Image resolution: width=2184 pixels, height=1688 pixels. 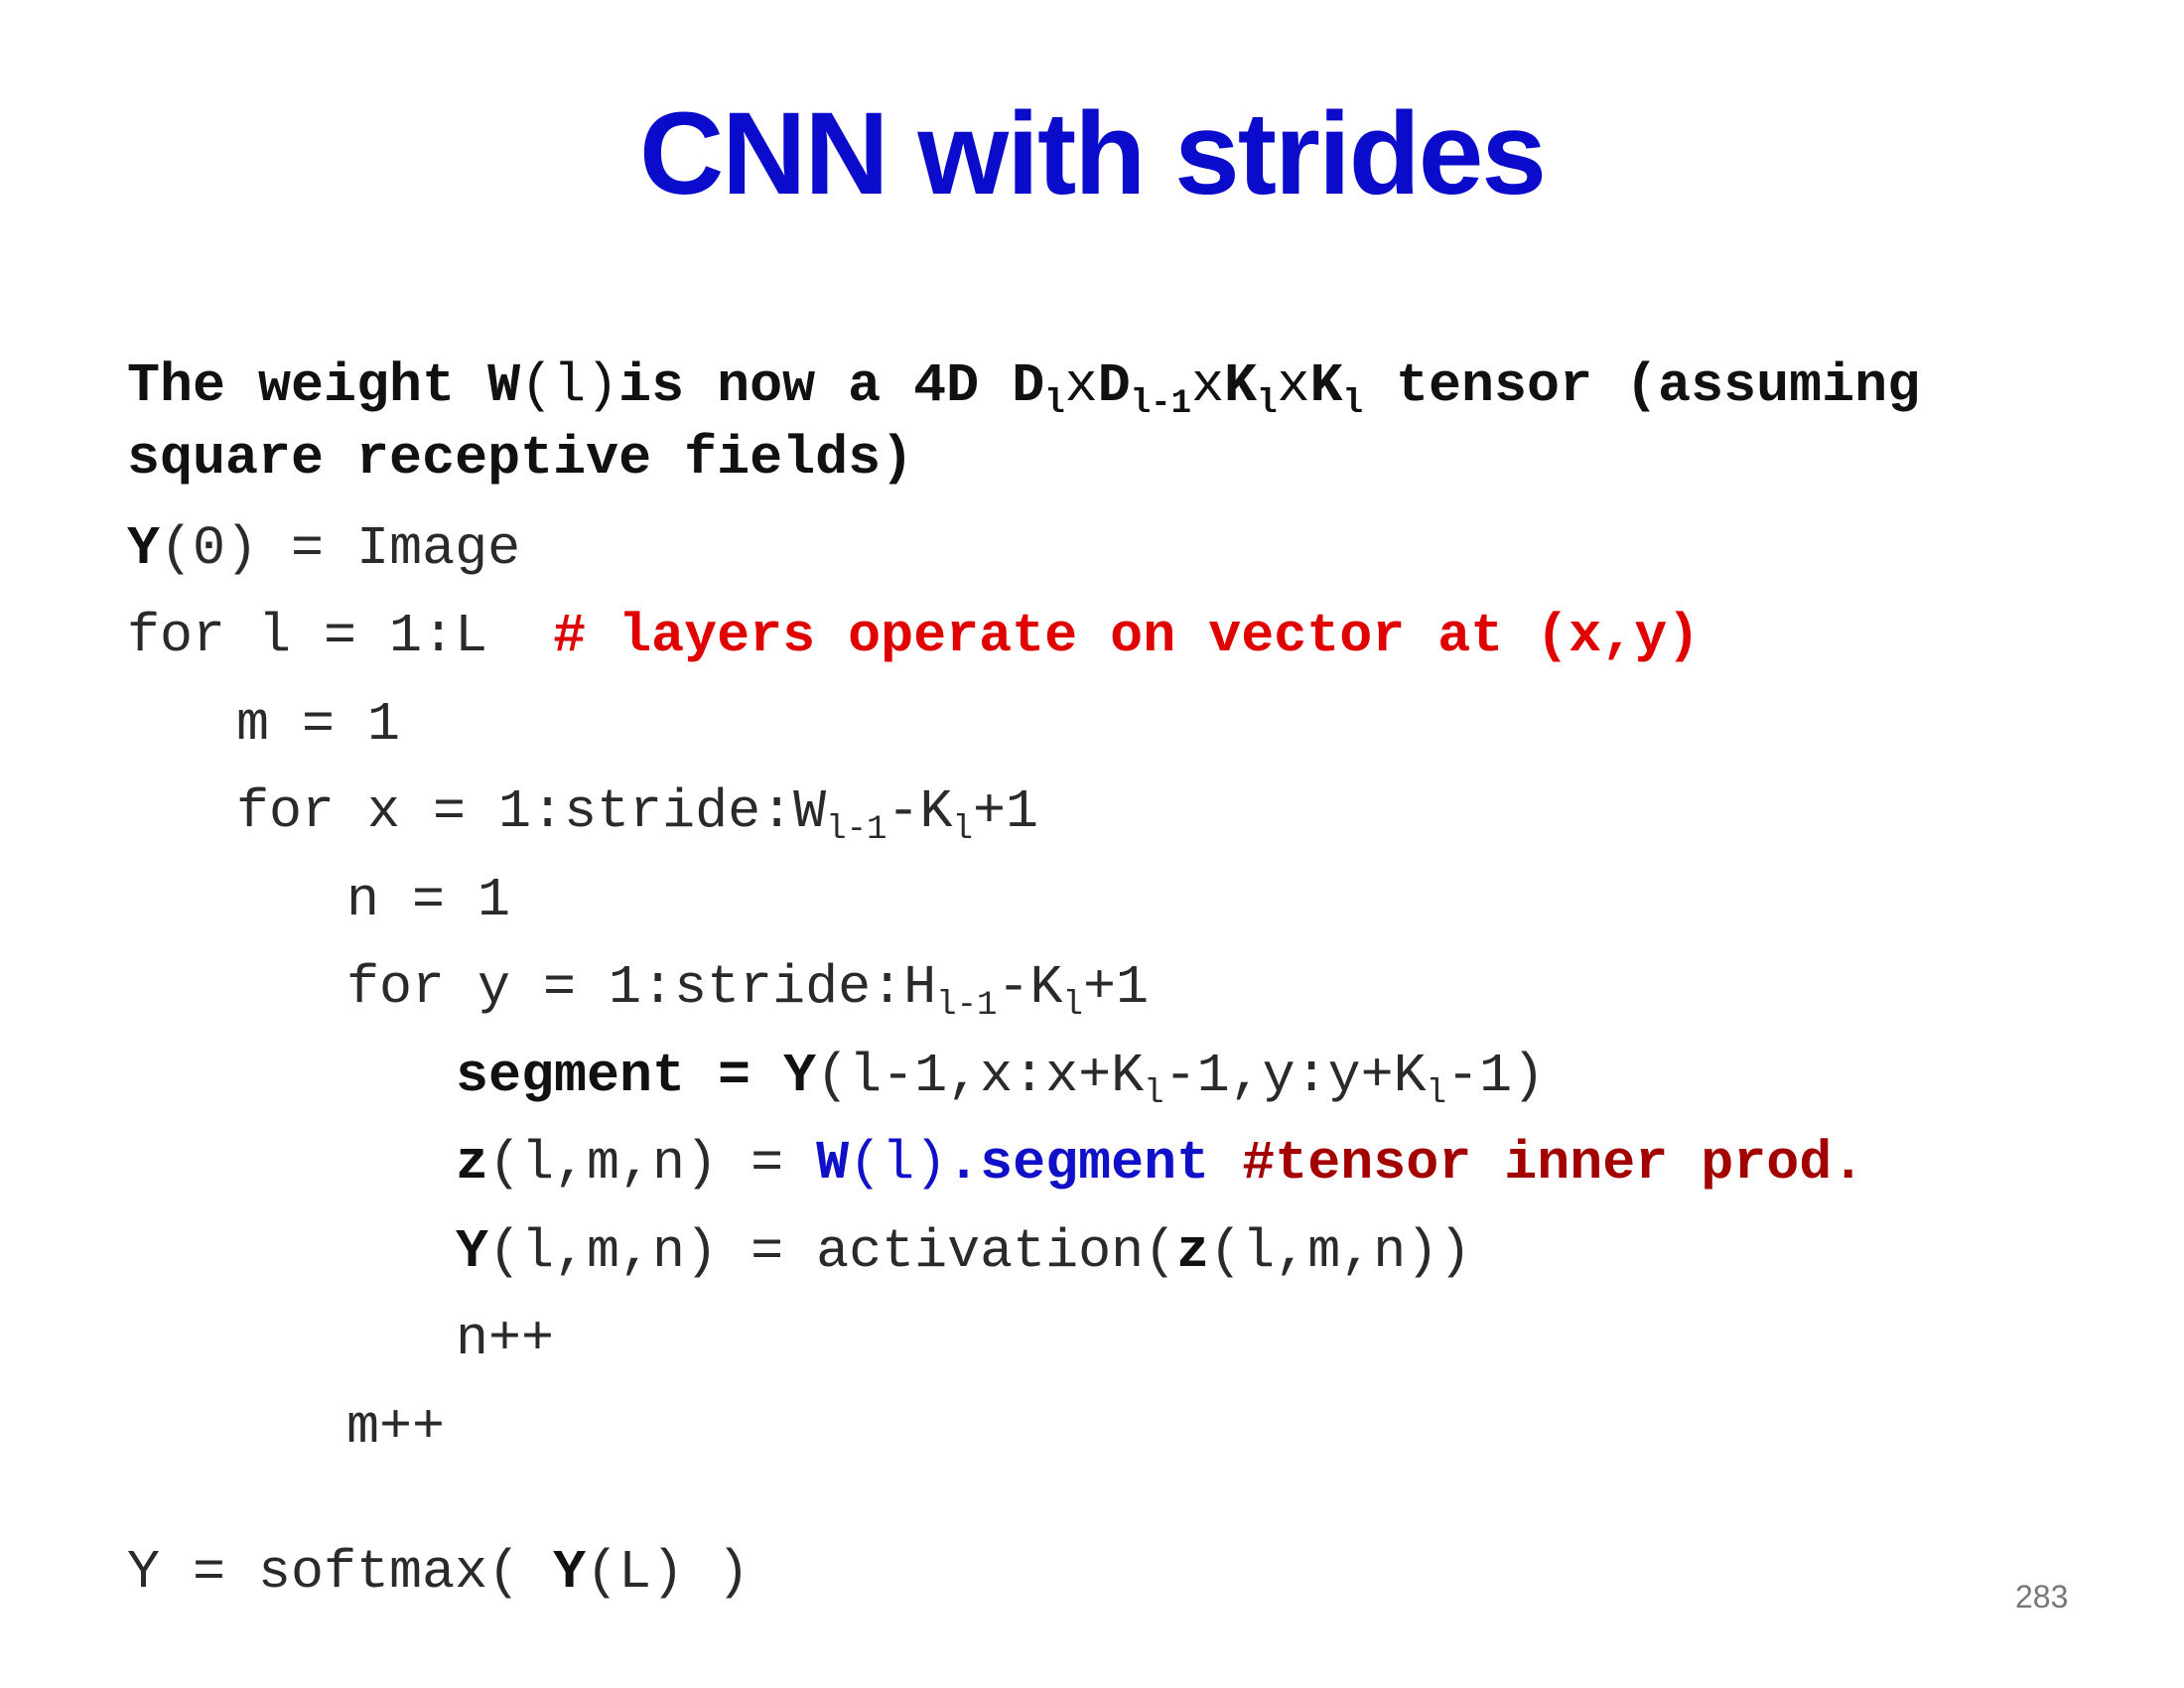 What do you see at coordinates (505, 1339) in the screenshot?
I see `code-text: n++` at bounding box center [505, 1339].